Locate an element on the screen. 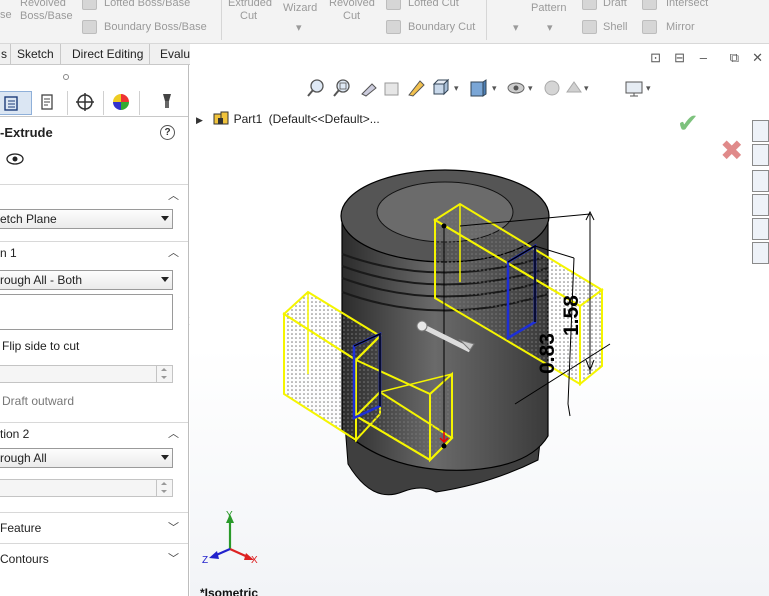 This screenshot has height=596, width=769. eye-icon is located at coordinates (15, 159).